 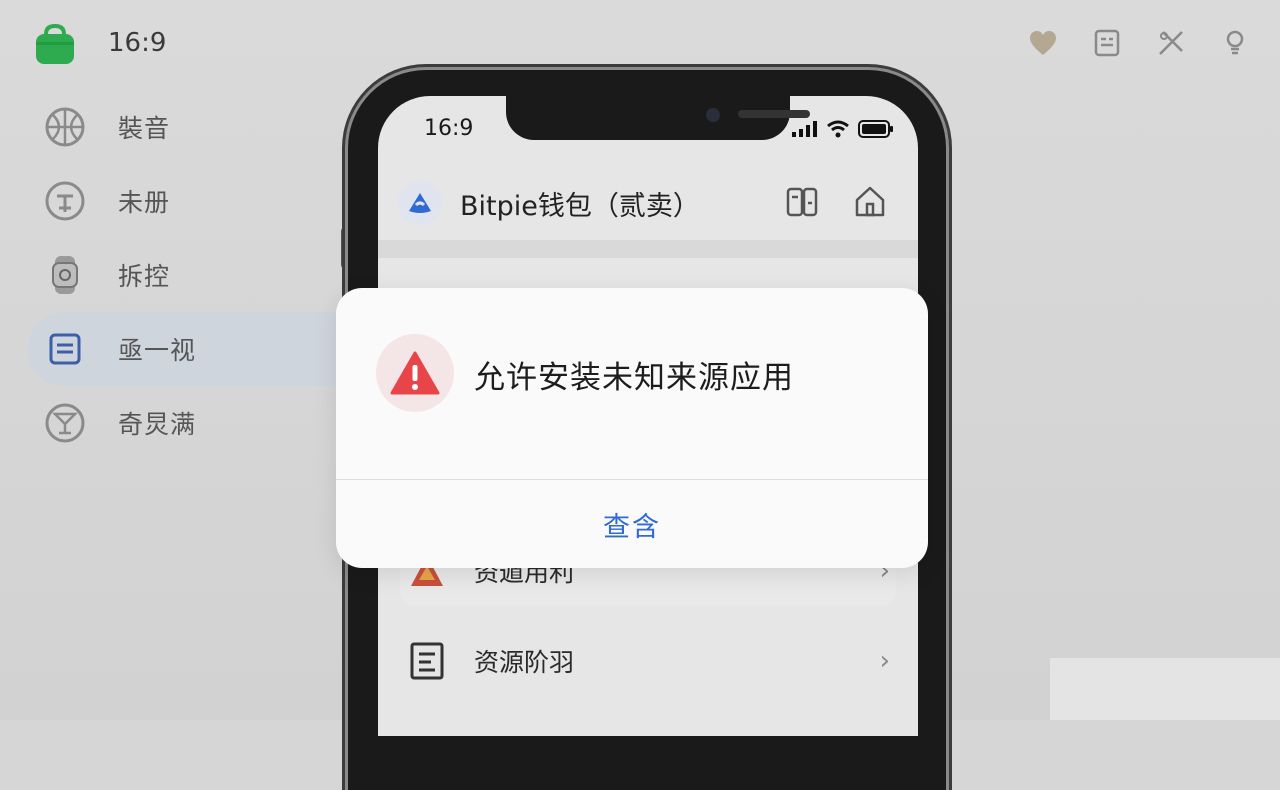 I want to click on scan-icon, so click(x=802, y=202).